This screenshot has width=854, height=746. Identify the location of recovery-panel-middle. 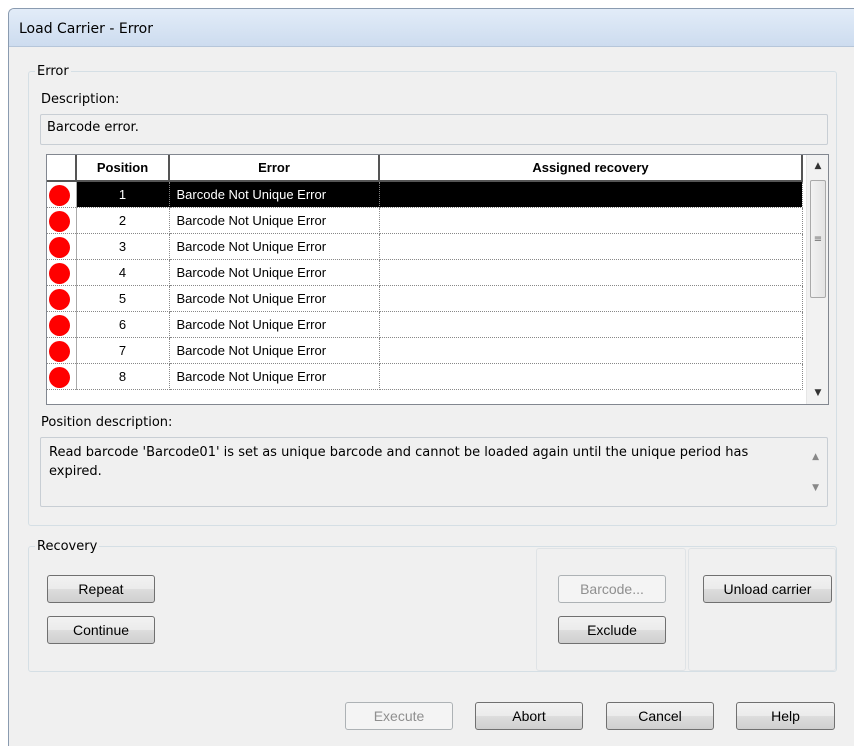
(611, 609).